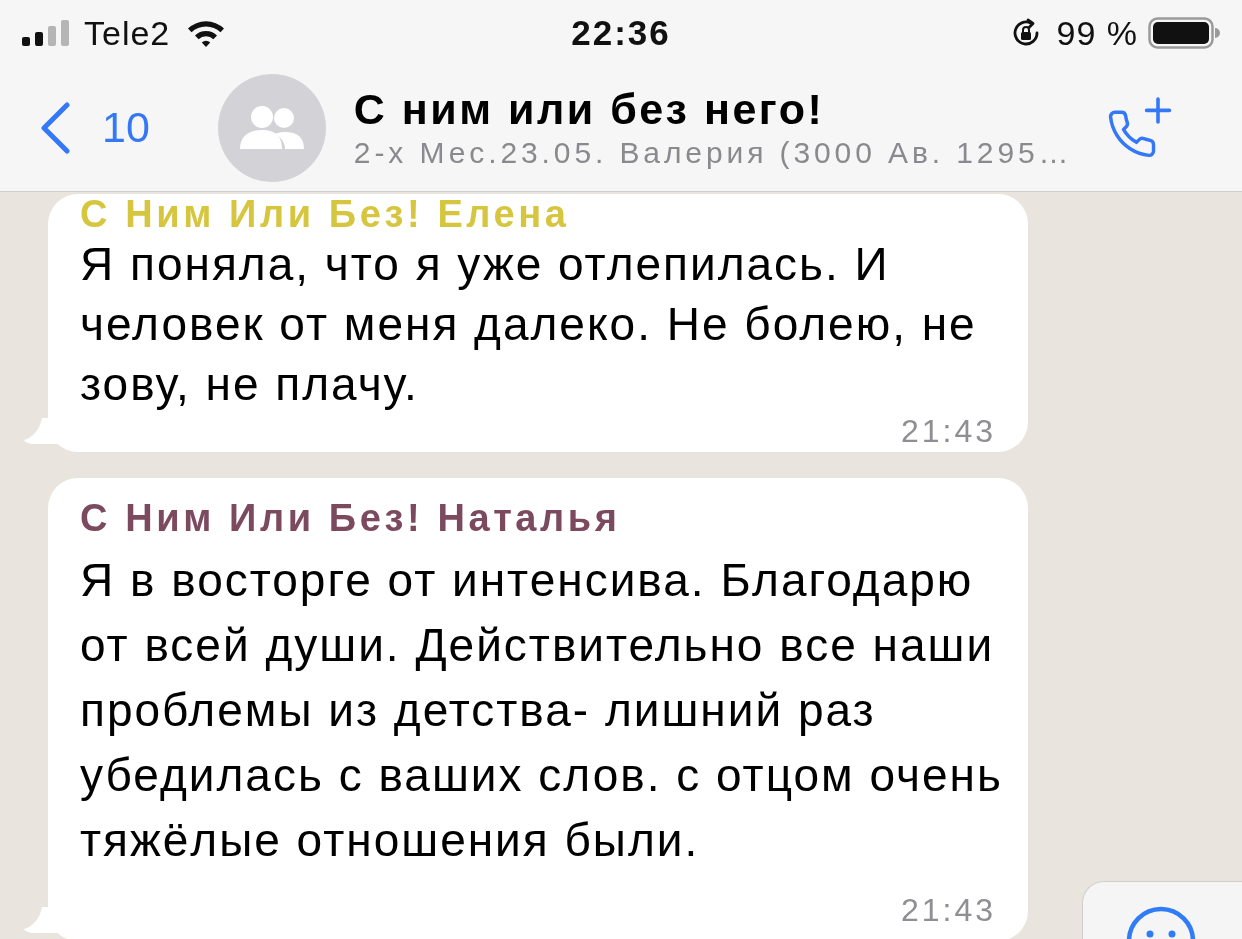 This screenshot has height=939, width=1242. Describe the element at coordinates (271, 127) in the screenshot. I see `group-icon` at that location.